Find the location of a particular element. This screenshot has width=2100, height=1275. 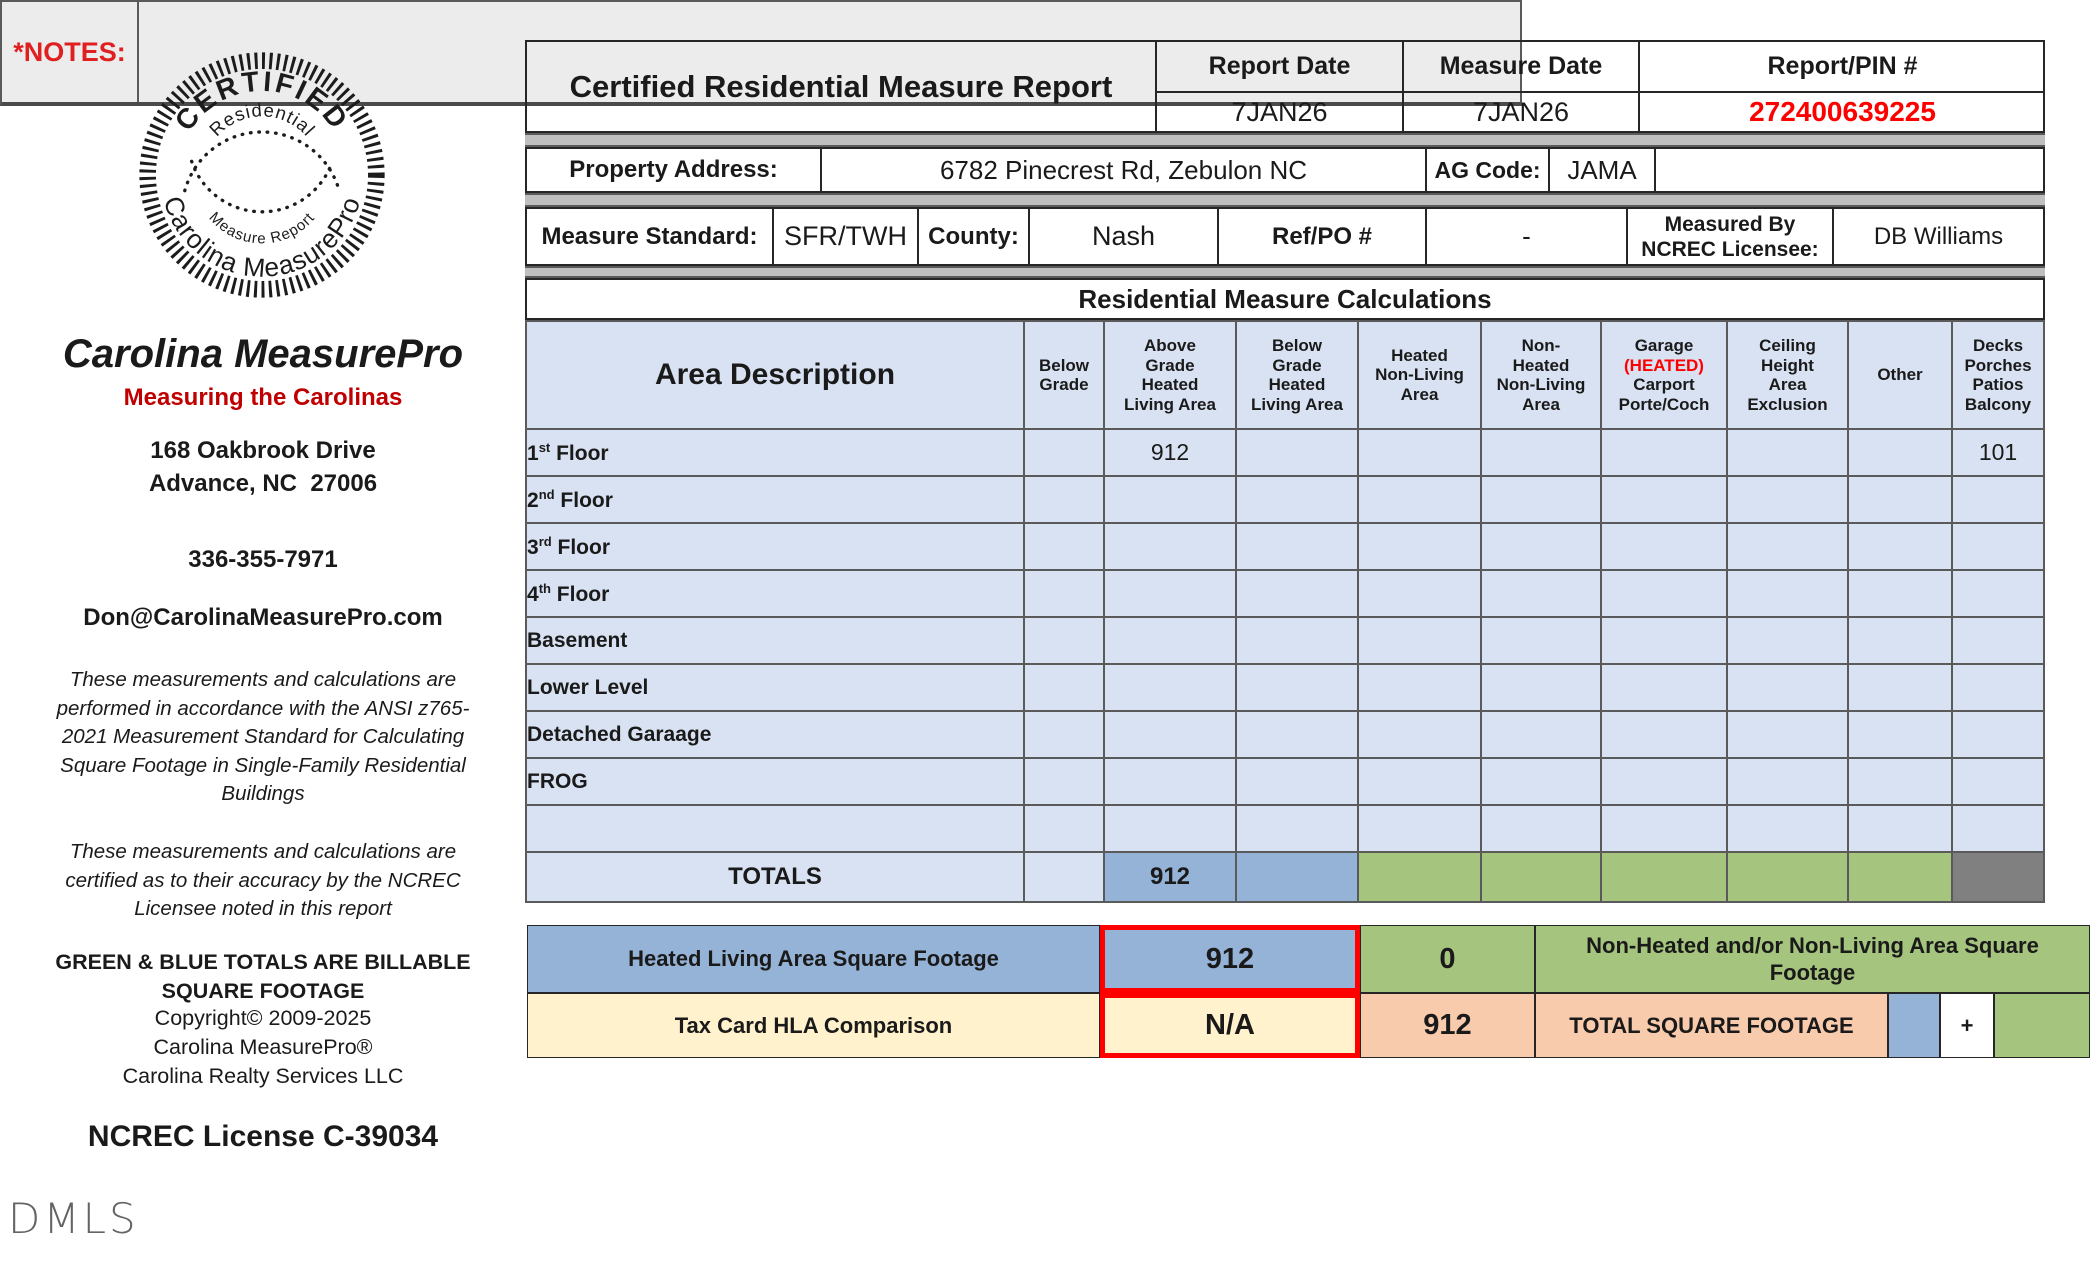

row-label-text: Detached Garaage is located at coordinates (619, 734).